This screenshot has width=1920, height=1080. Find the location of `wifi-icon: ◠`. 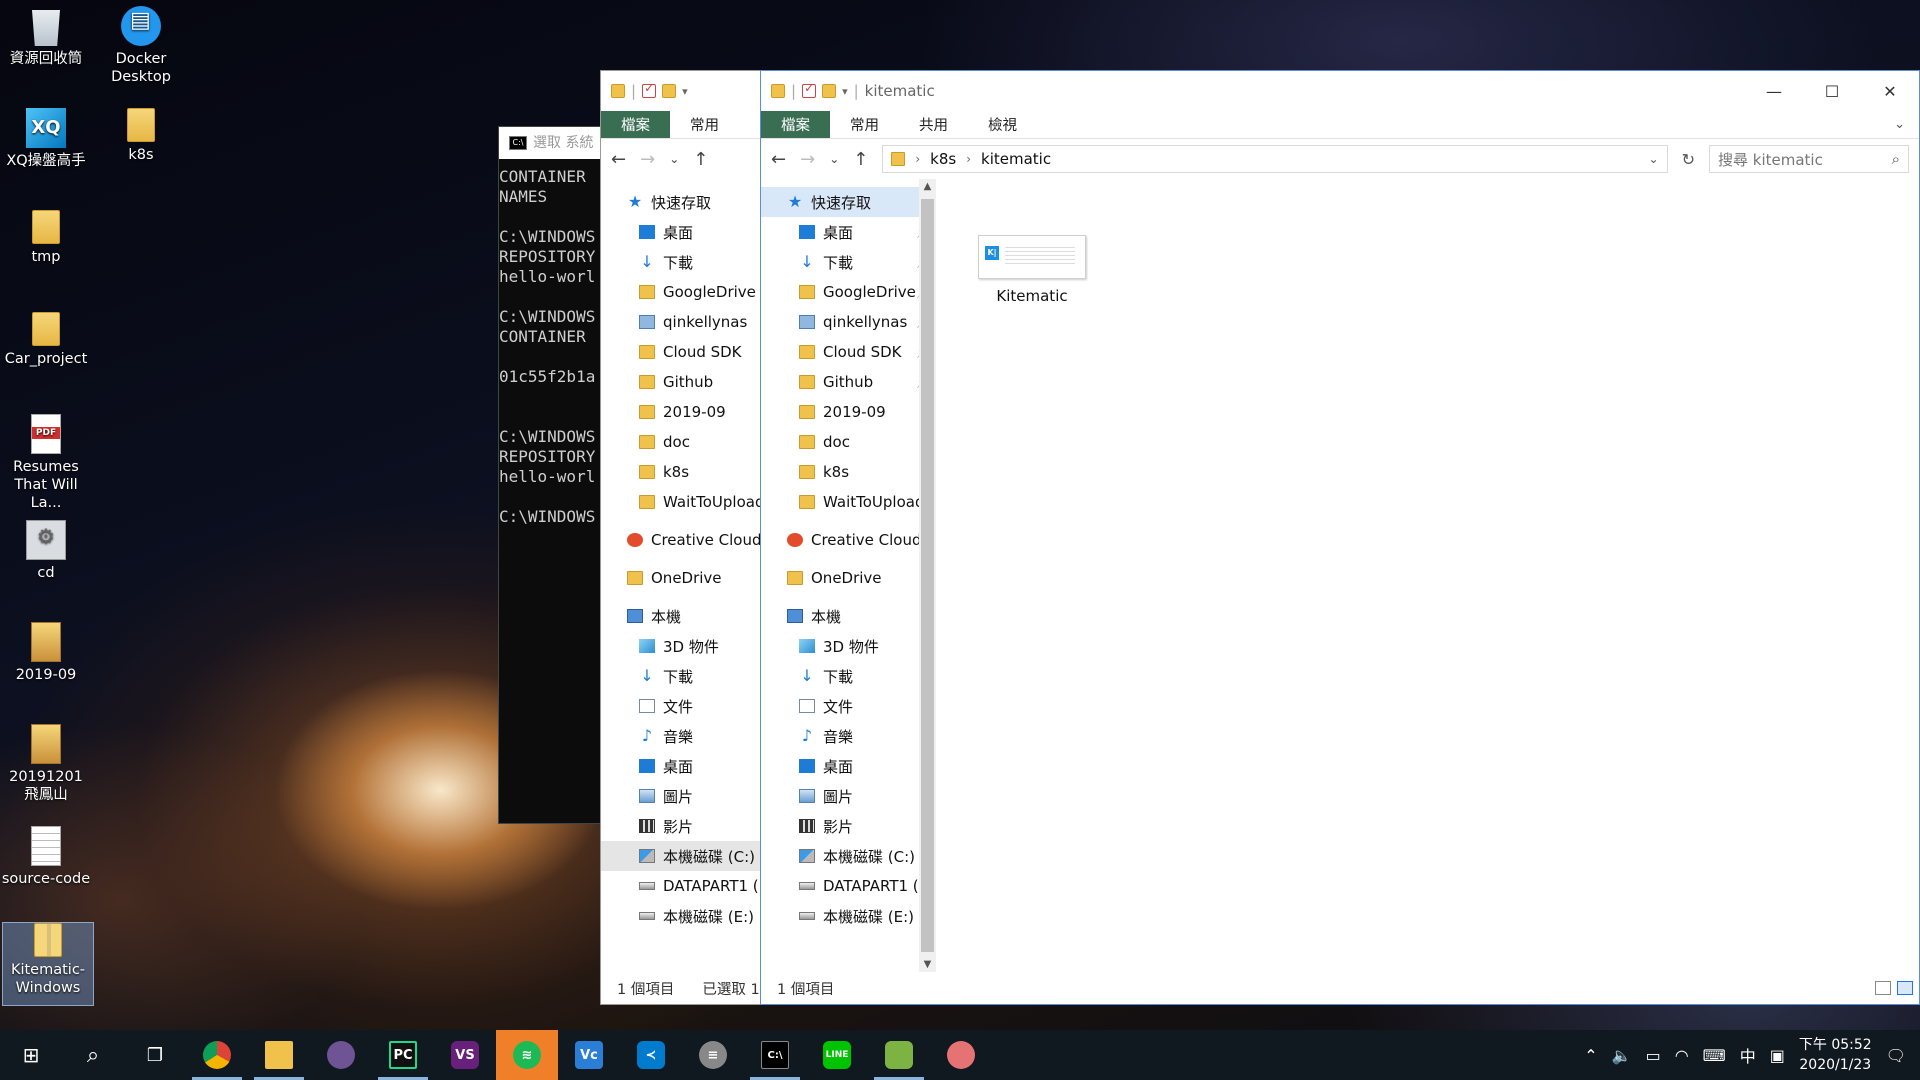

wifi-icon: ◠ is located at coordinates (1682, 1055).